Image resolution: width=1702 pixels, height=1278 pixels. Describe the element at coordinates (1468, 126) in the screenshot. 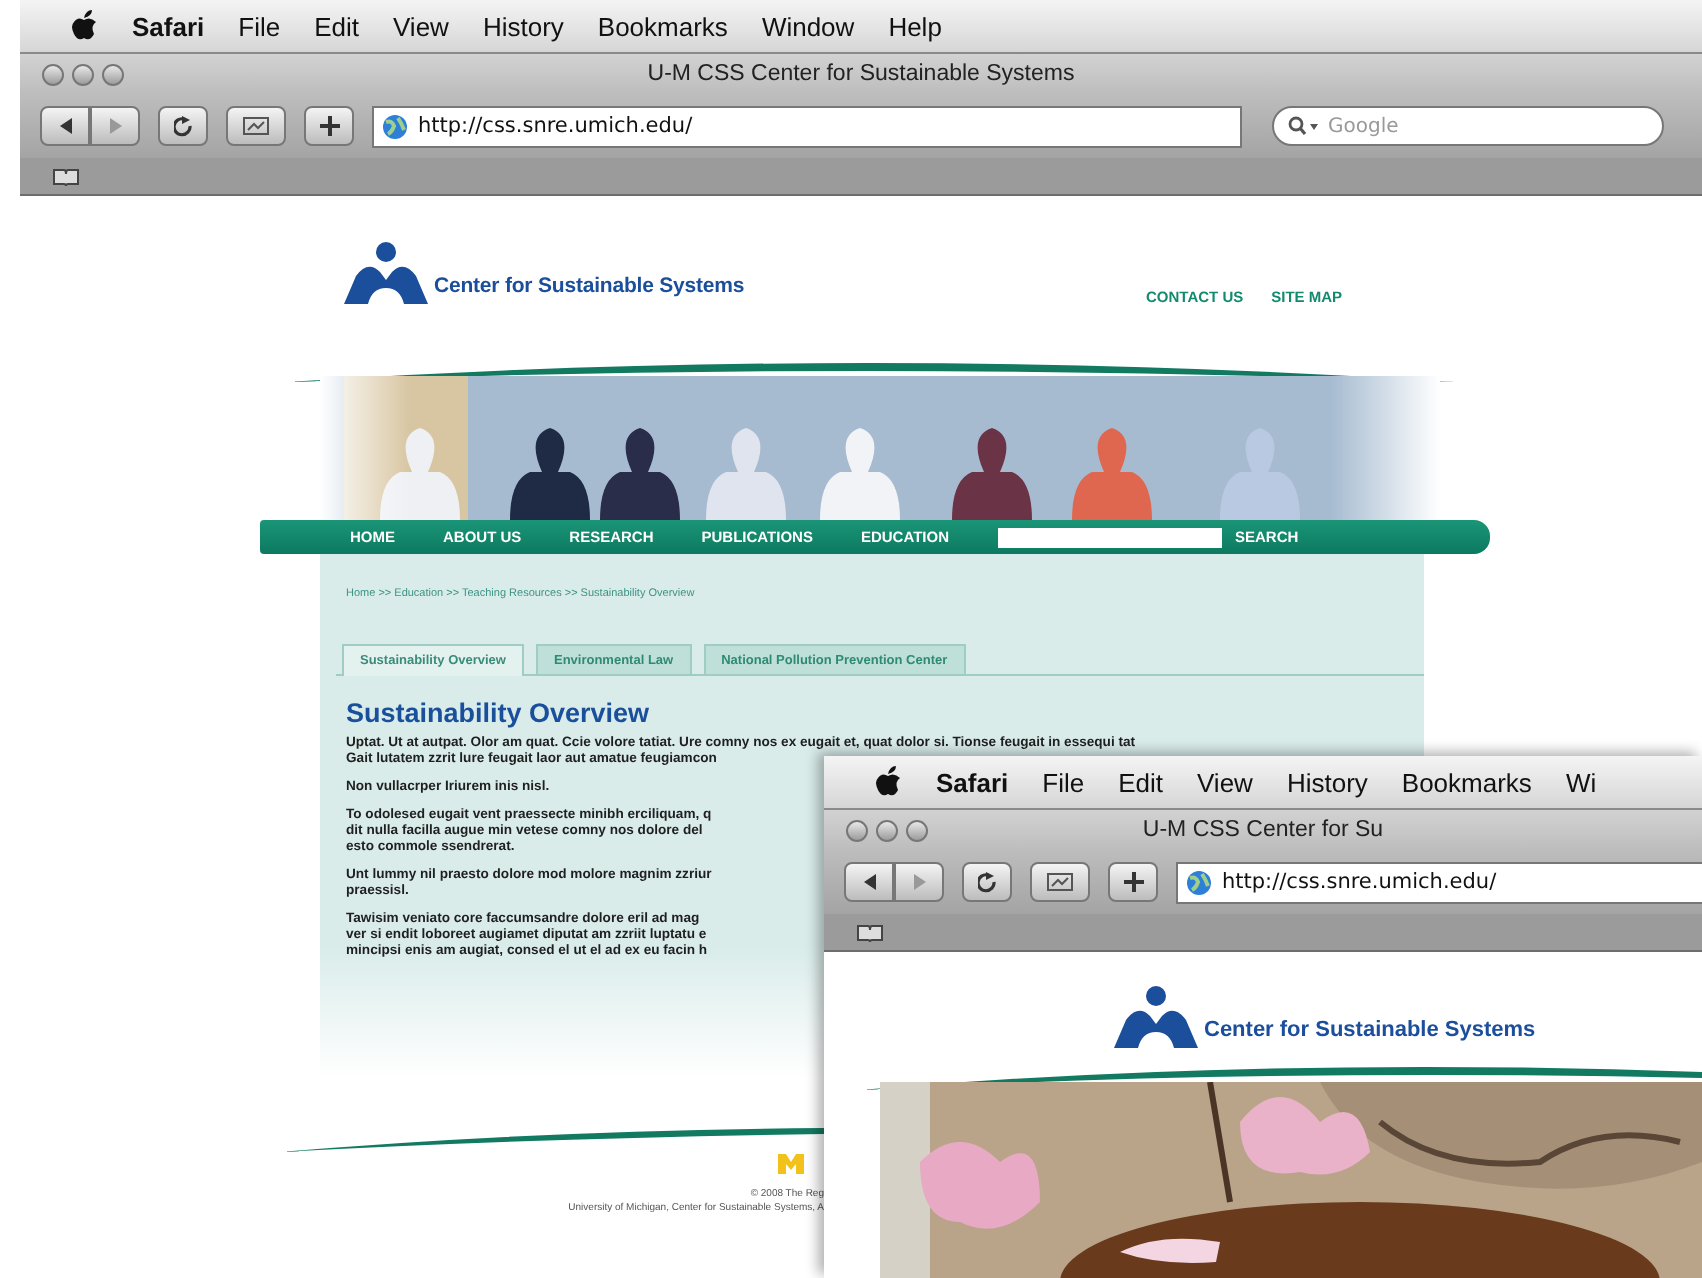

I see `search-field: Google` at that location.